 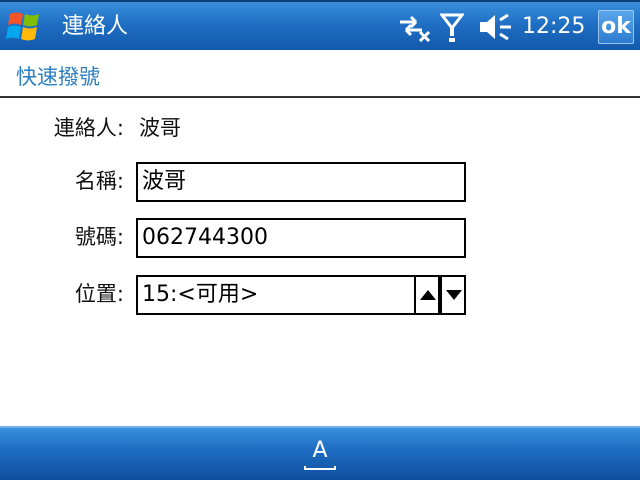 I want to click on position-input: 15:<可用>, so click(x=275, y=295).